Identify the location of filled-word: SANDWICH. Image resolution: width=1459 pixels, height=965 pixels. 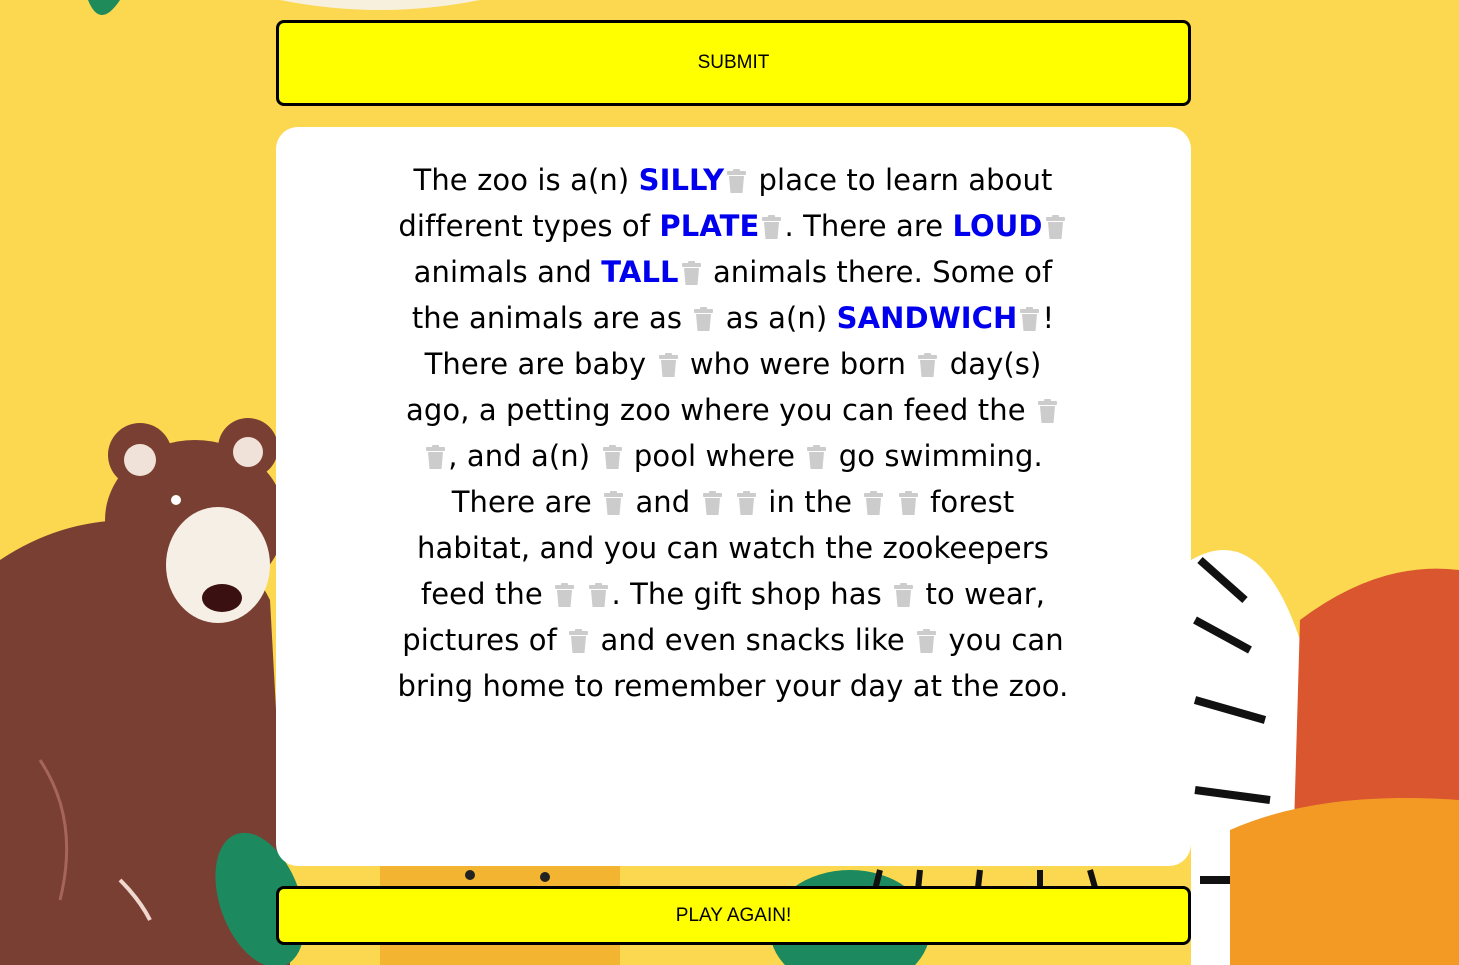
(927, 318).